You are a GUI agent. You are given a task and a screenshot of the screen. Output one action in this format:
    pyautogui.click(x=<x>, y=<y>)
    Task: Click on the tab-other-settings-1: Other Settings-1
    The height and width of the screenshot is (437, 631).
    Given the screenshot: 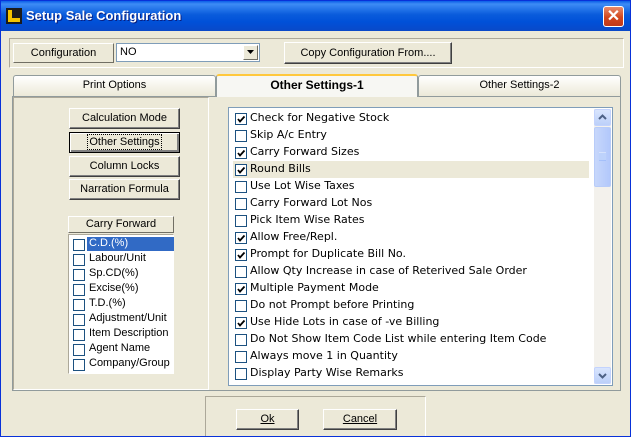 What is the action you would take?
    pyautogui.click(x=317, y=85)
    